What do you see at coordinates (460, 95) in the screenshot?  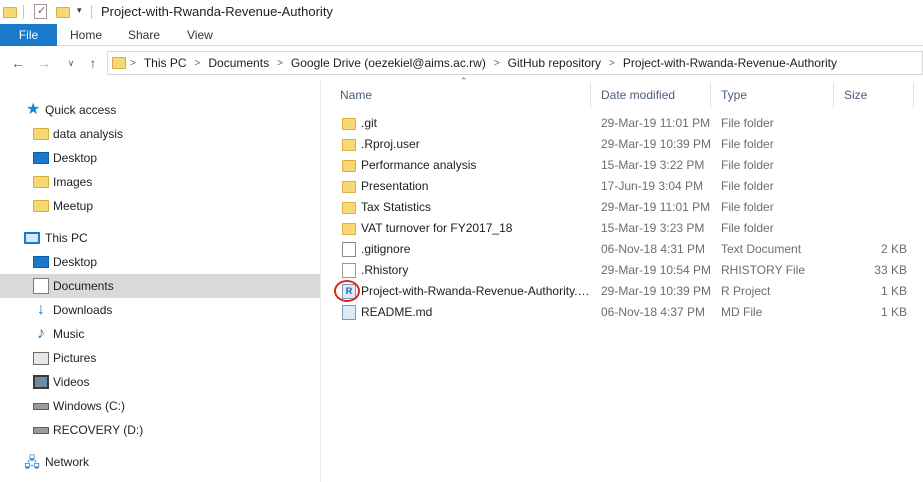 I see `column-header-name: Name` at bounding box center [460, 95].